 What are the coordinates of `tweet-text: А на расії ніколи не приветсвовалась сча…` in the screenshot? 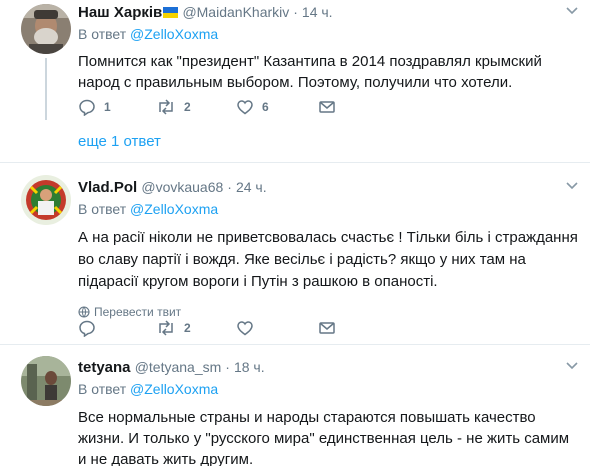 It's located at (328, 259).